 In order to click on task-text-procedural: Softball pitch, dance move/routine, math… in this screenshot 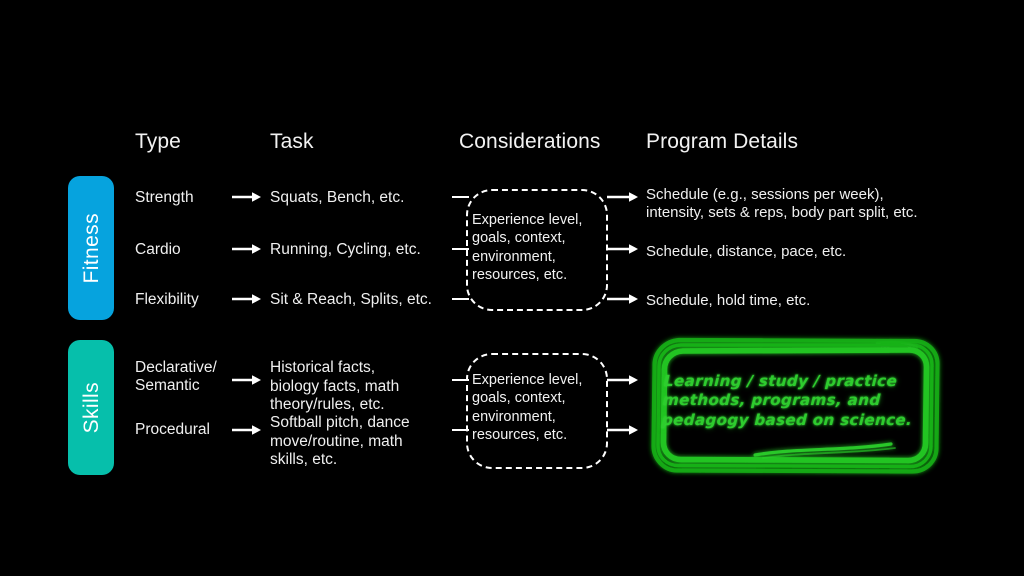, I will do `click(340, 441)`.